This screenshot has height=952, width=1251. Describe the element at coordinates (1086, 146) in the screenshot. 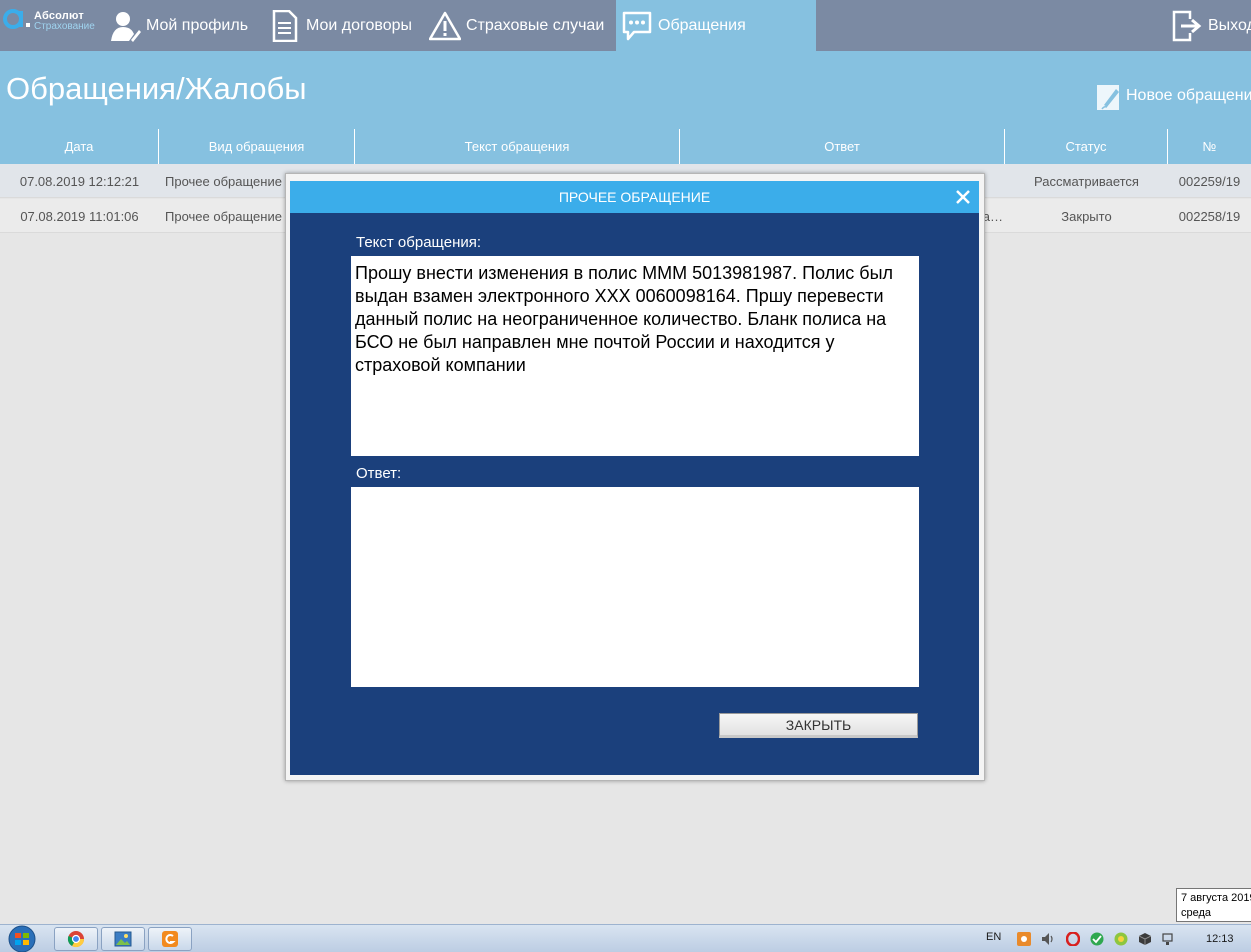

I see `column-header-status: Статус` at that location.